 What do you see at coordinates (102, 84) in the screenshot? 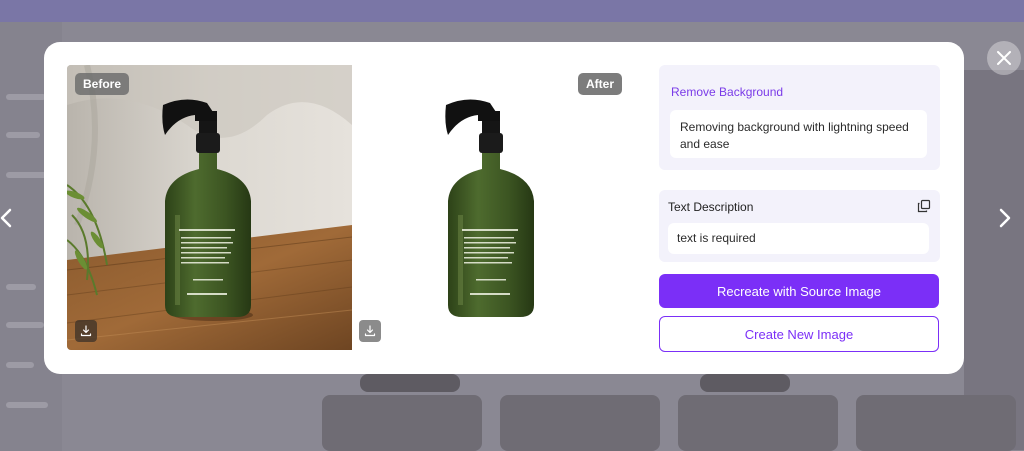
I see `before-label: Before` at bounding box center [102, 84].